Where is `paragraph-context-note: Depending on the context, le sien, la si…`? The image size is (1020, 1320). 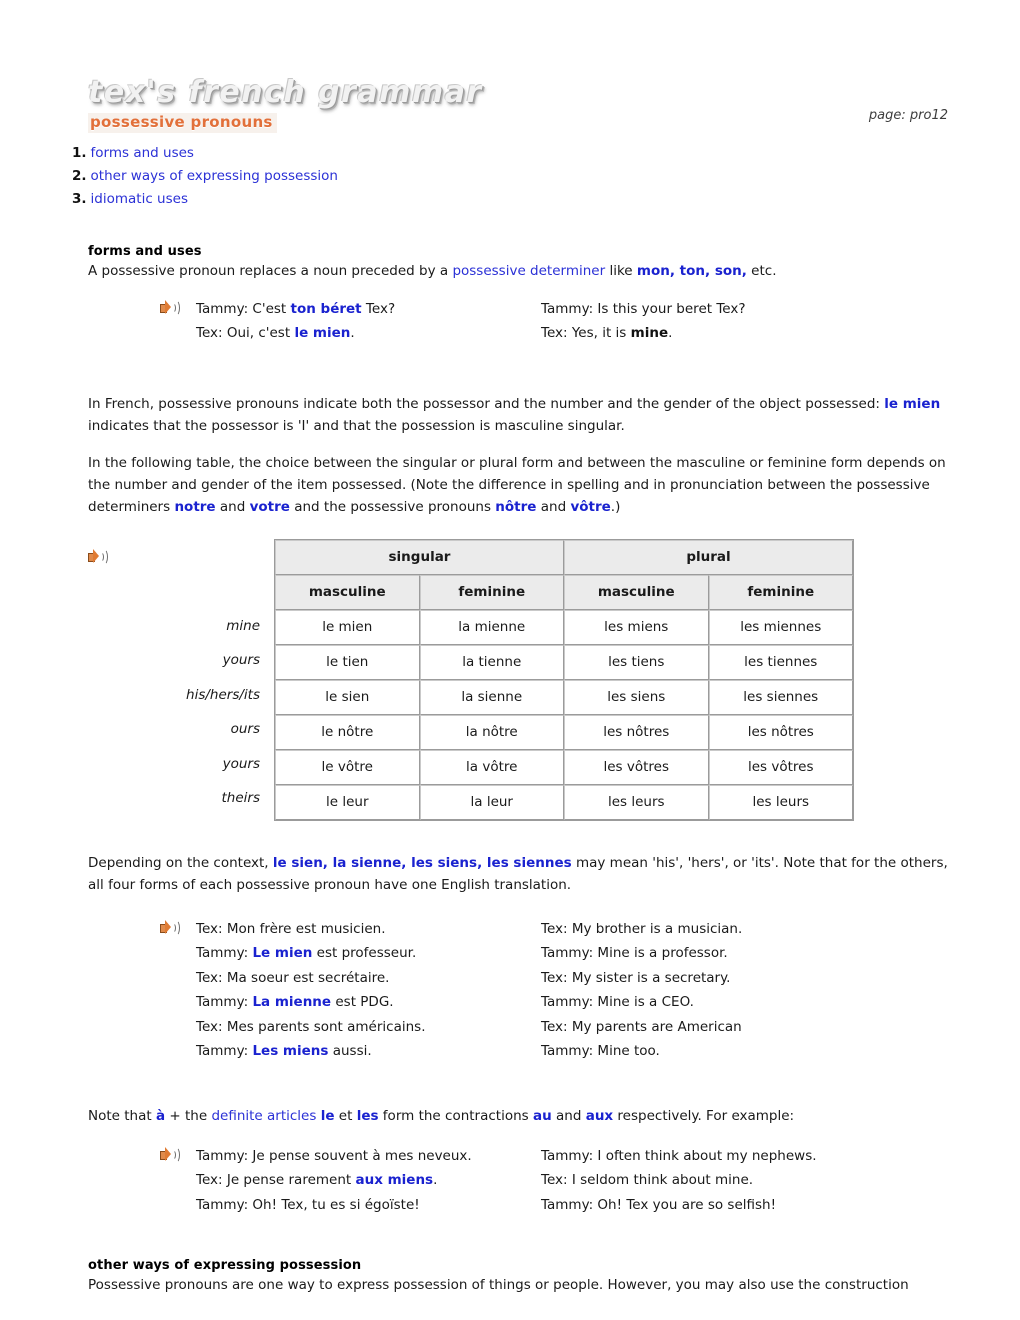 paragraph-context-note: Depending on the context, le sien, la si… is located at coordinates (518, 875).